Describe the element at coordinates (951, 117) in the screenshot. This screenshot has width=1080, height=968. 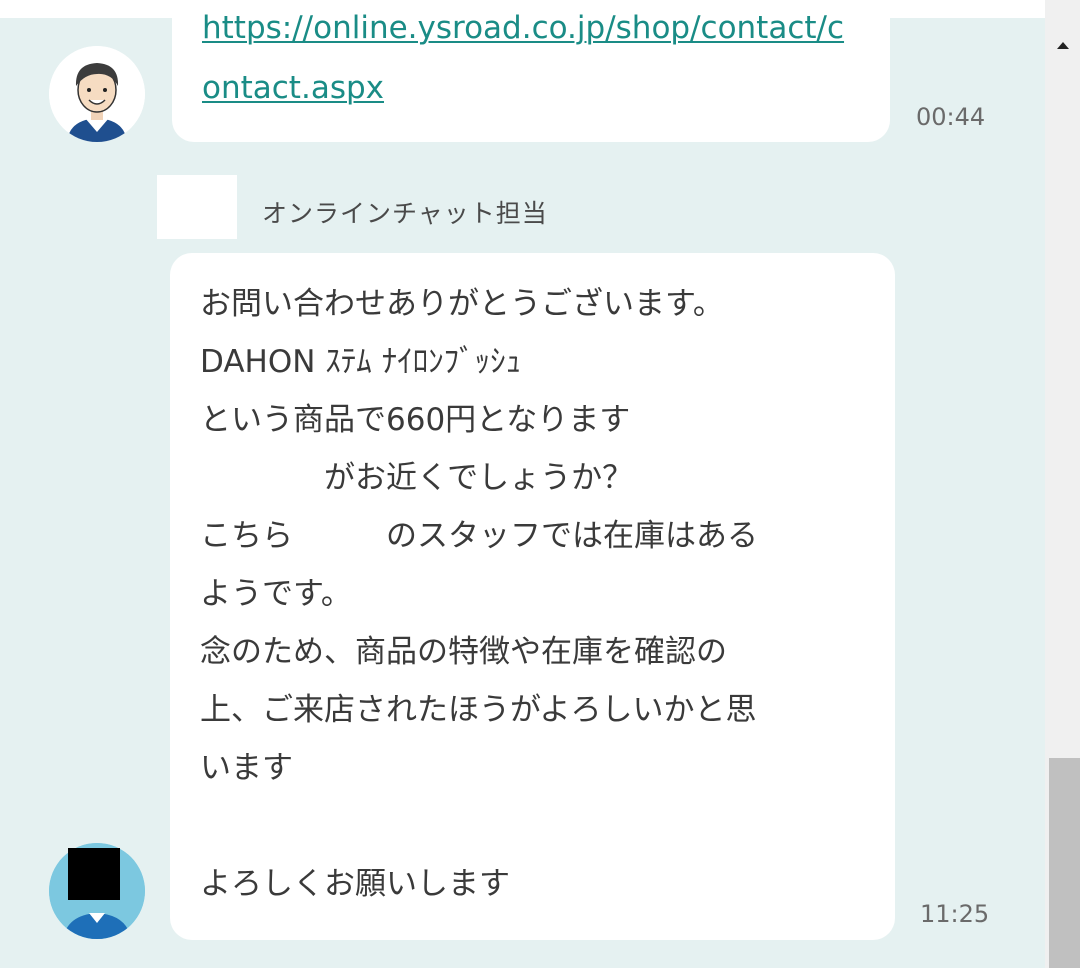
I see `message-time: 00:44` at that location.